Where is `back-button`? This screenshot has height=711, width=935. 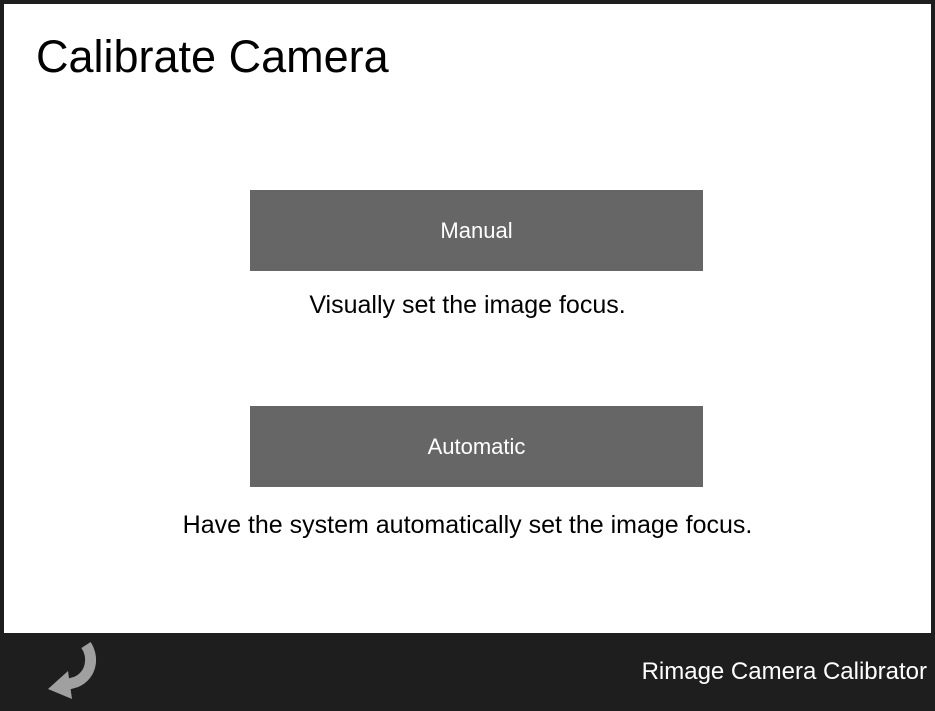 back-button is located at coordinates (70, 671).